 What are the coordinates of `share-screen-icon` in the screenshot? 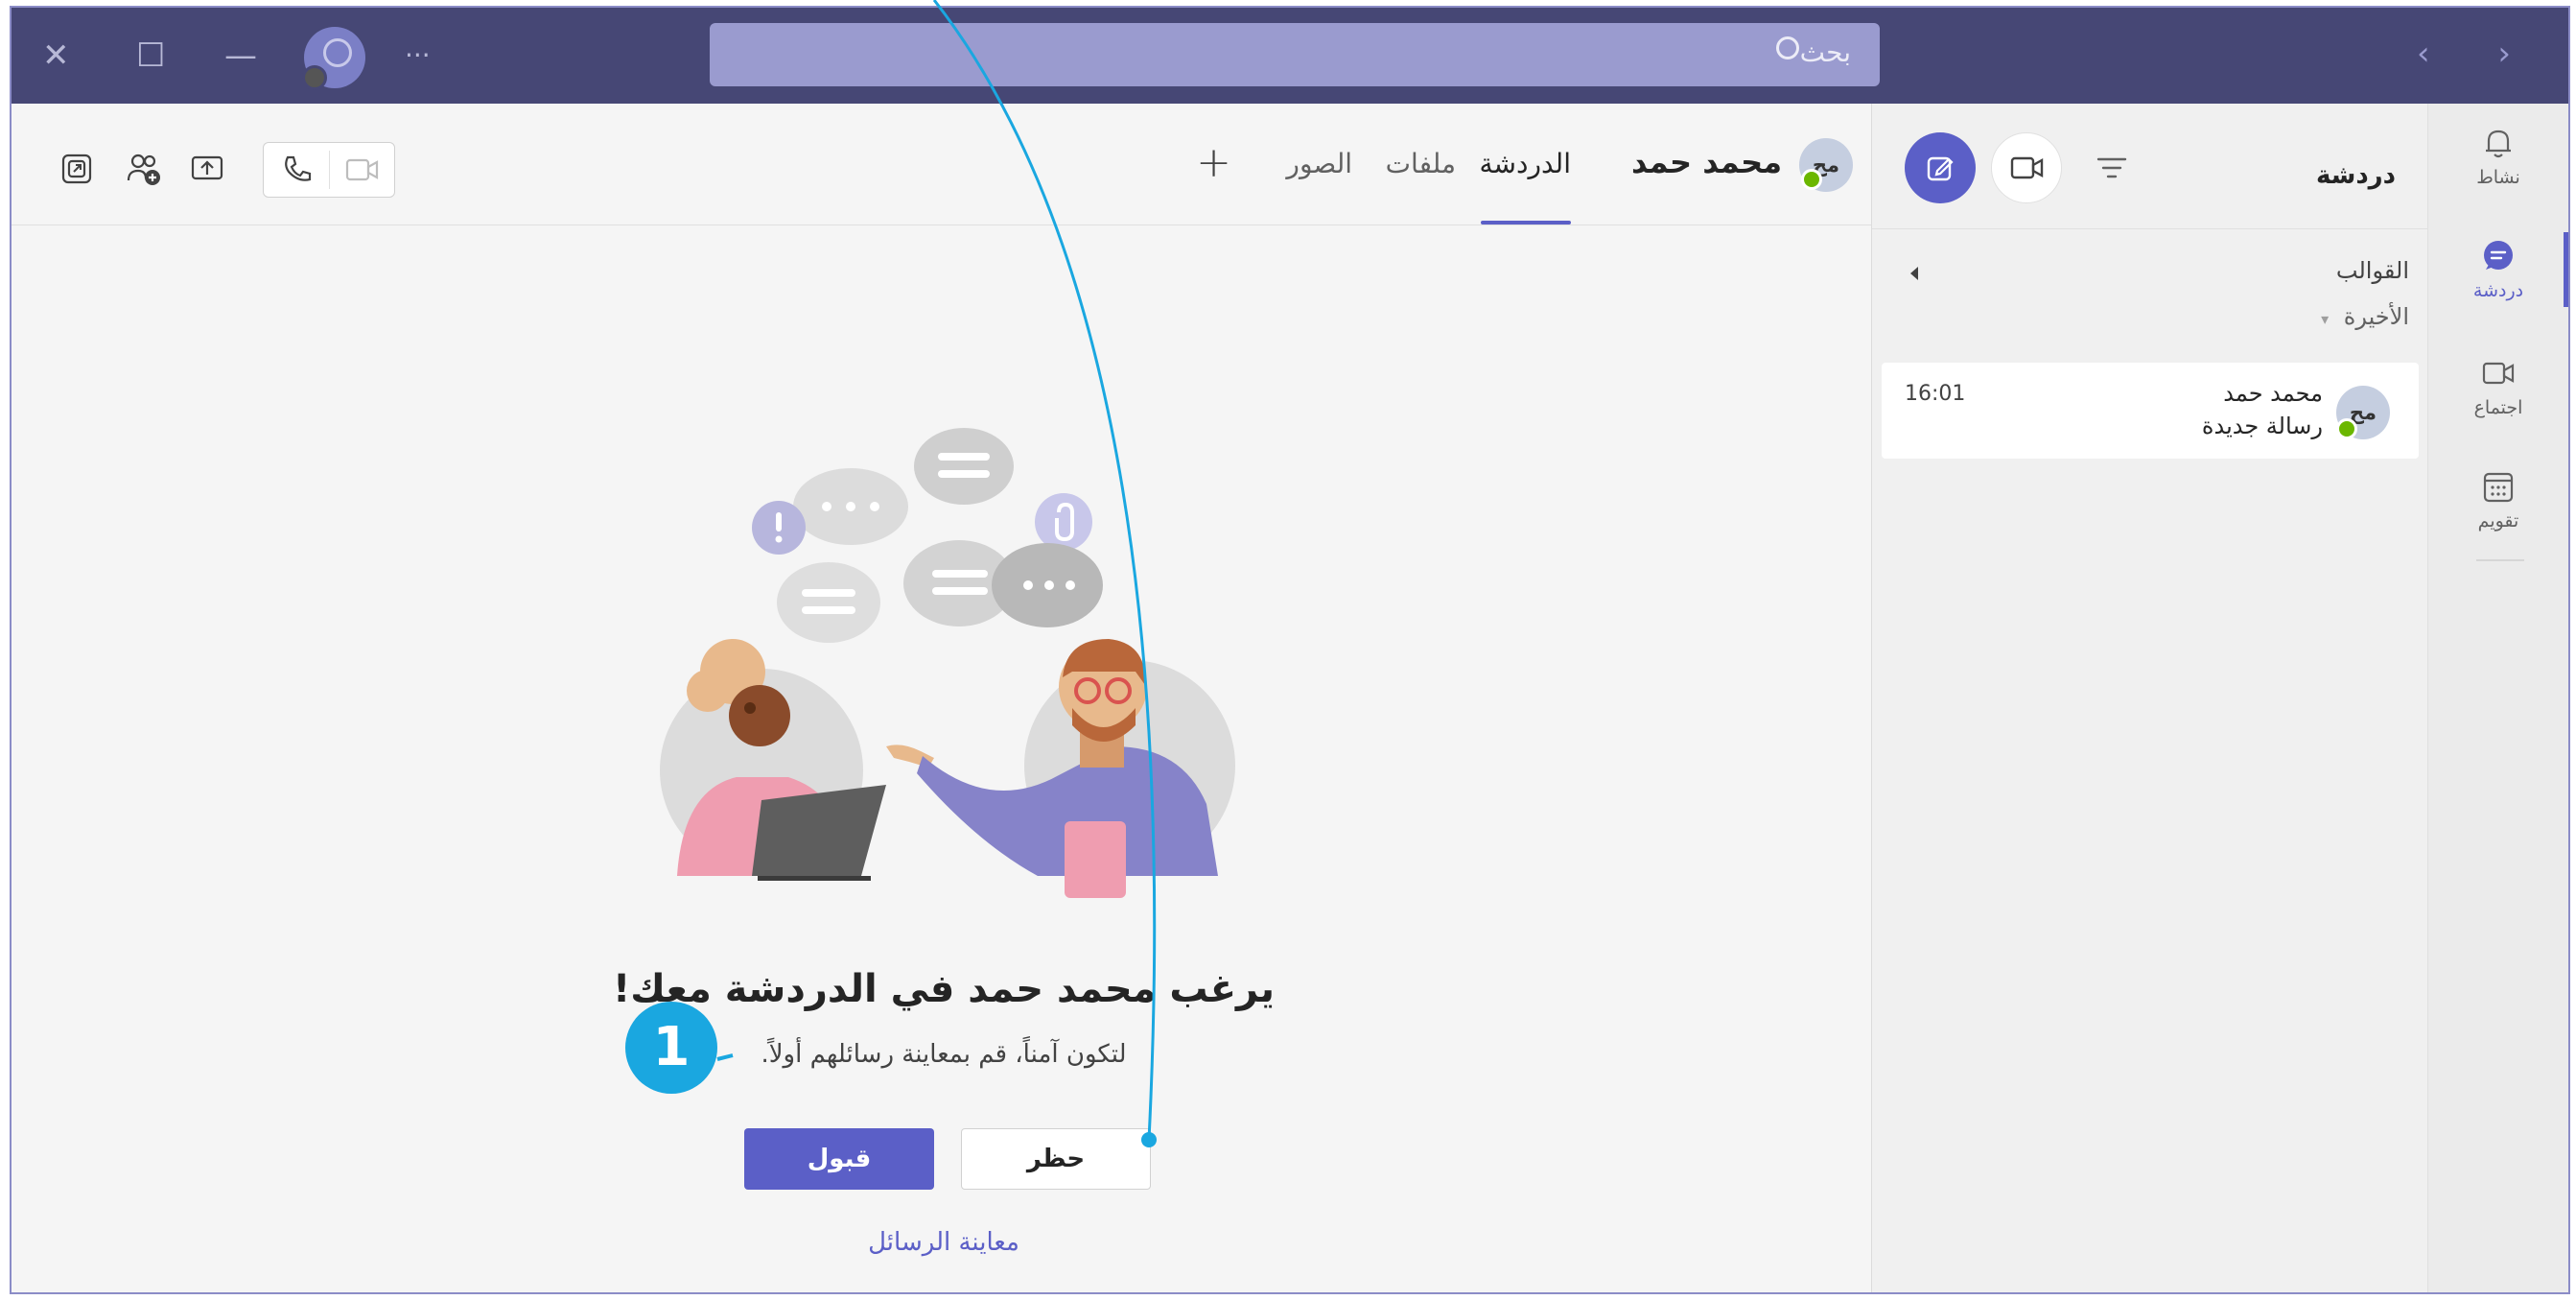 It's located at (207, 169).